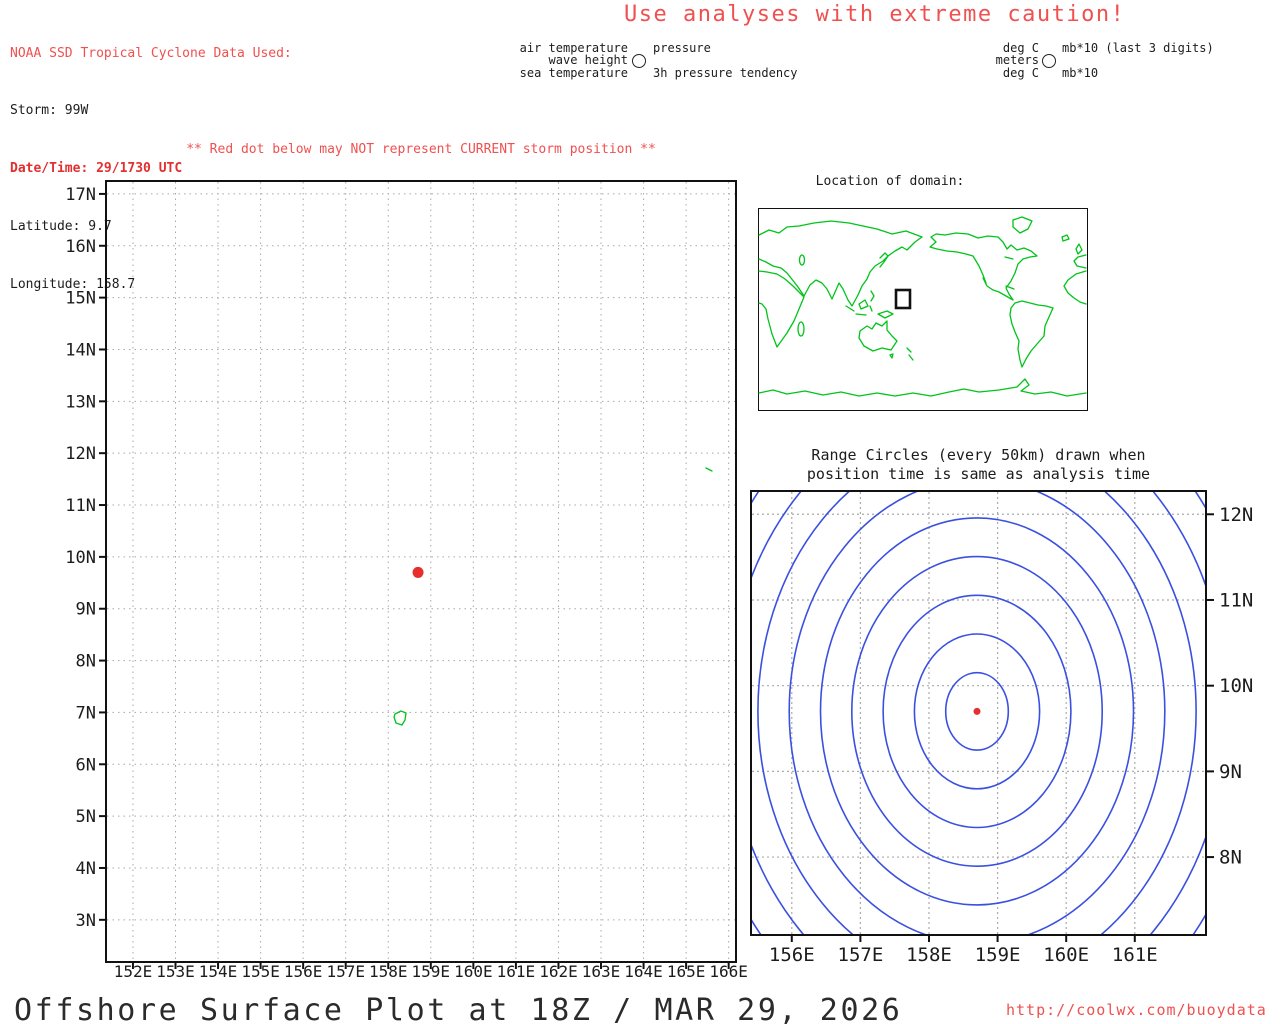  Describe the element at coordinates (728, 971) in the screenshot. I see `axis-tick-label: 166E` at that location.